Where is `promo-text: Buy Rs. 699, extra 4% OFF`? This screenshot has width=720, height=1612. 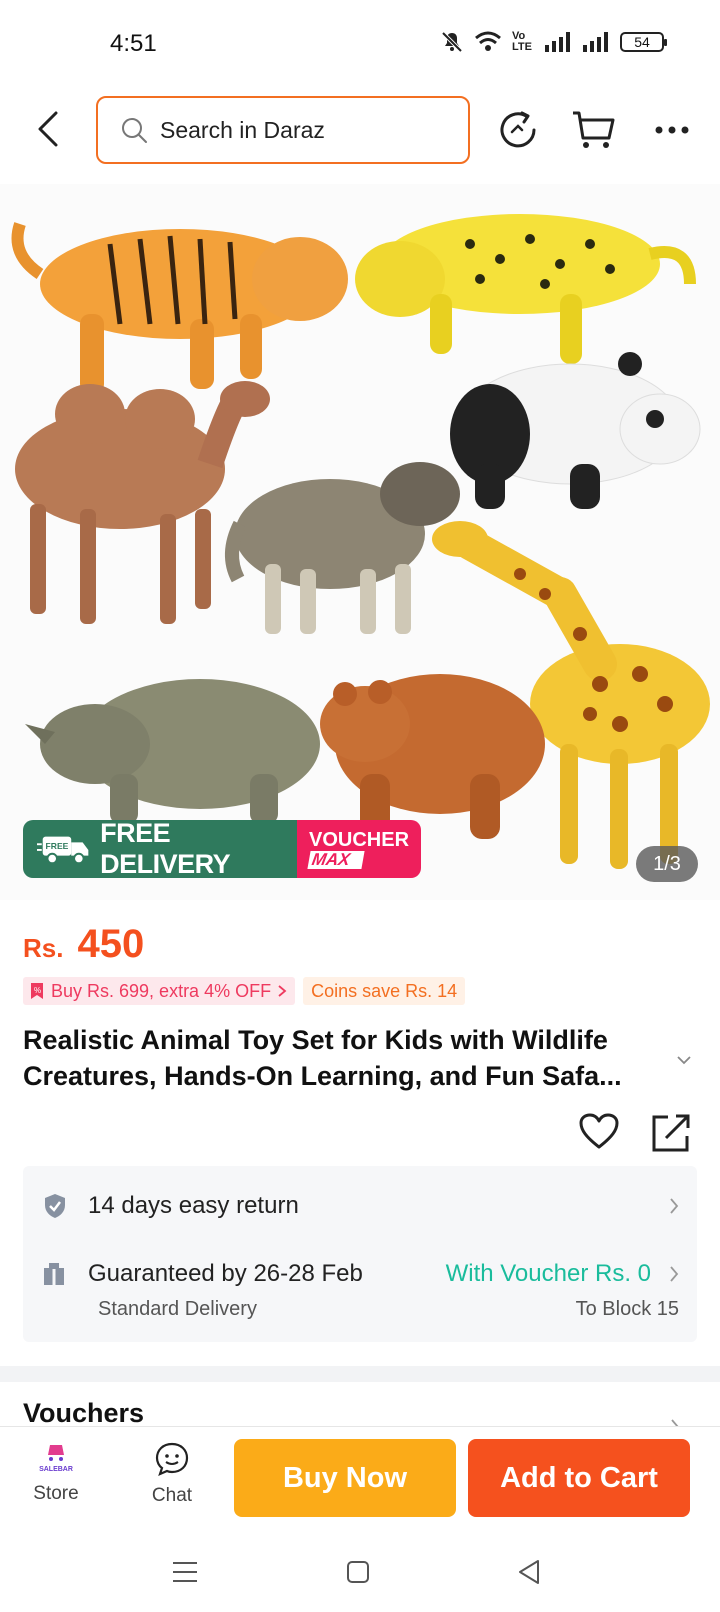 promo-text: Buy Rs. 699, extra 4% OFF is located at coordinates (161, 990).